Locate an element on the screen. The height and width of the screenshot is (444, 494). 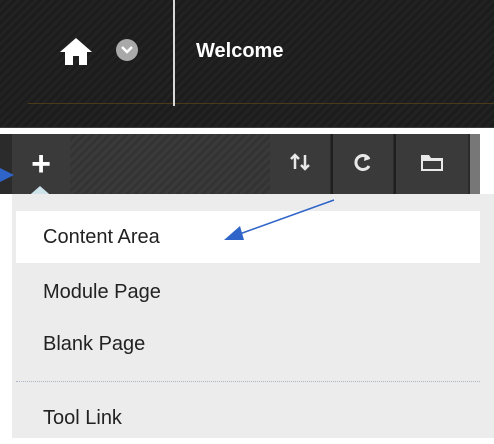
manage-folders-button is located at coordinates (432, 164).